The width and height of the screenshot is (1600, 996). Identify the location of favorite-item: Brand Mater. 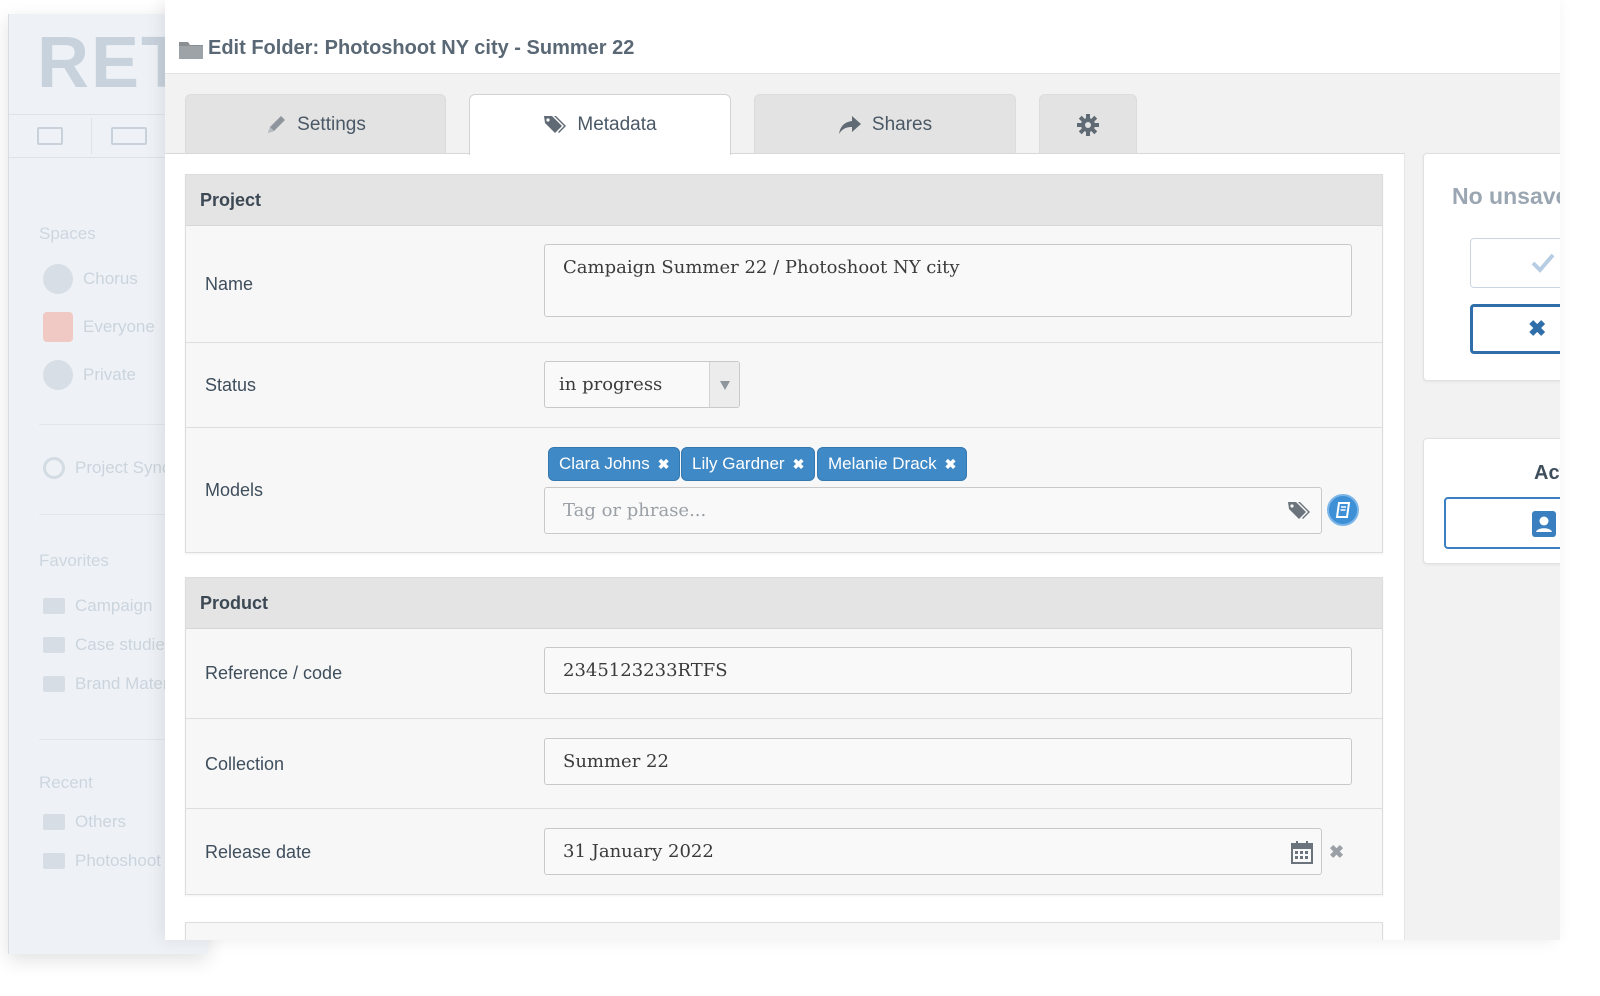
(106, 684).